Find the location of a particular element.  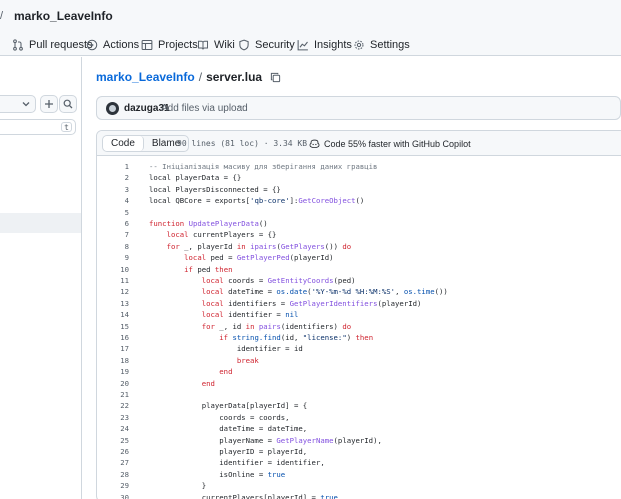

line-number: 13 is located at coordinates (113, 303).